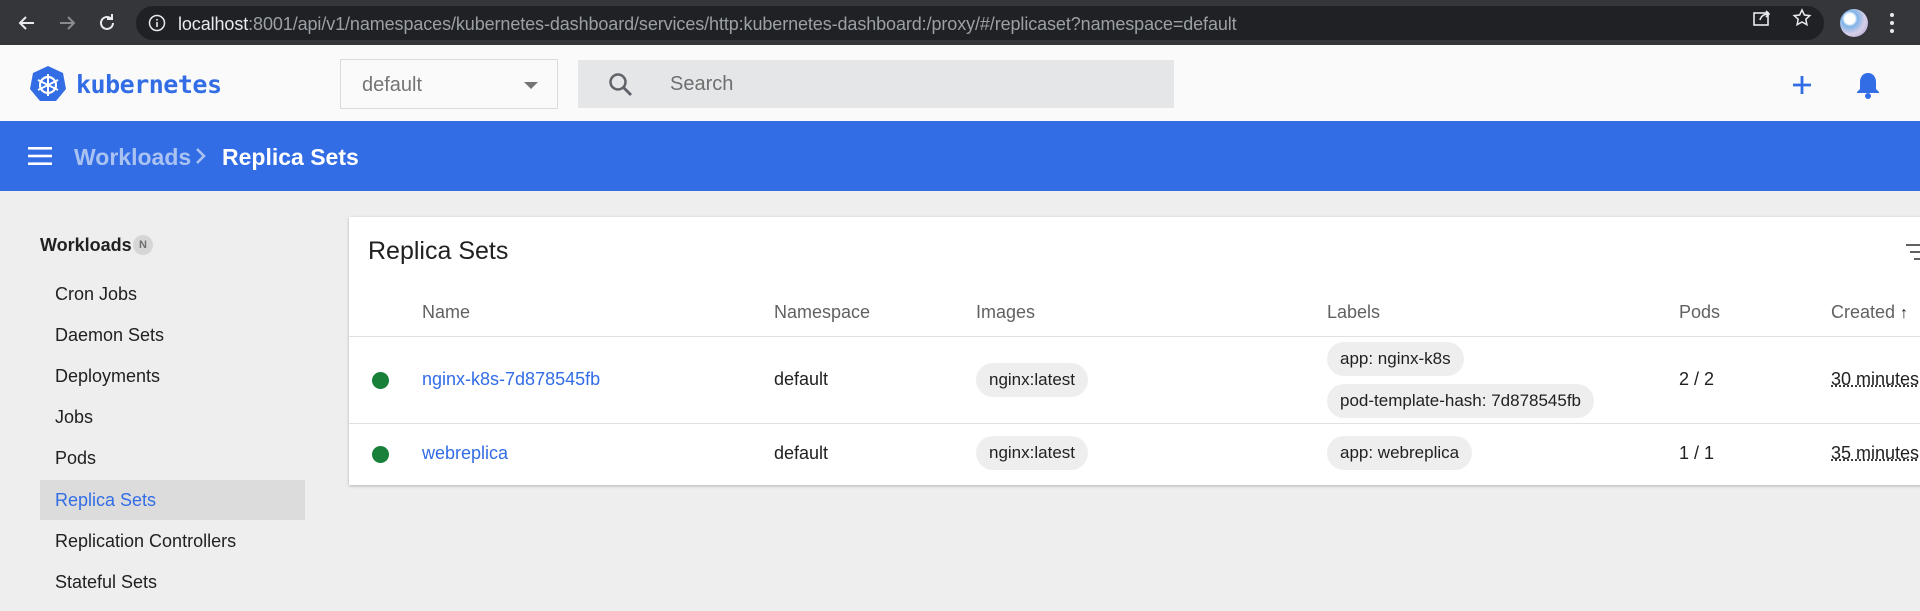  I want to click on sidebar-item-cron-jobs: Cron Jobs, so click(172, 294).